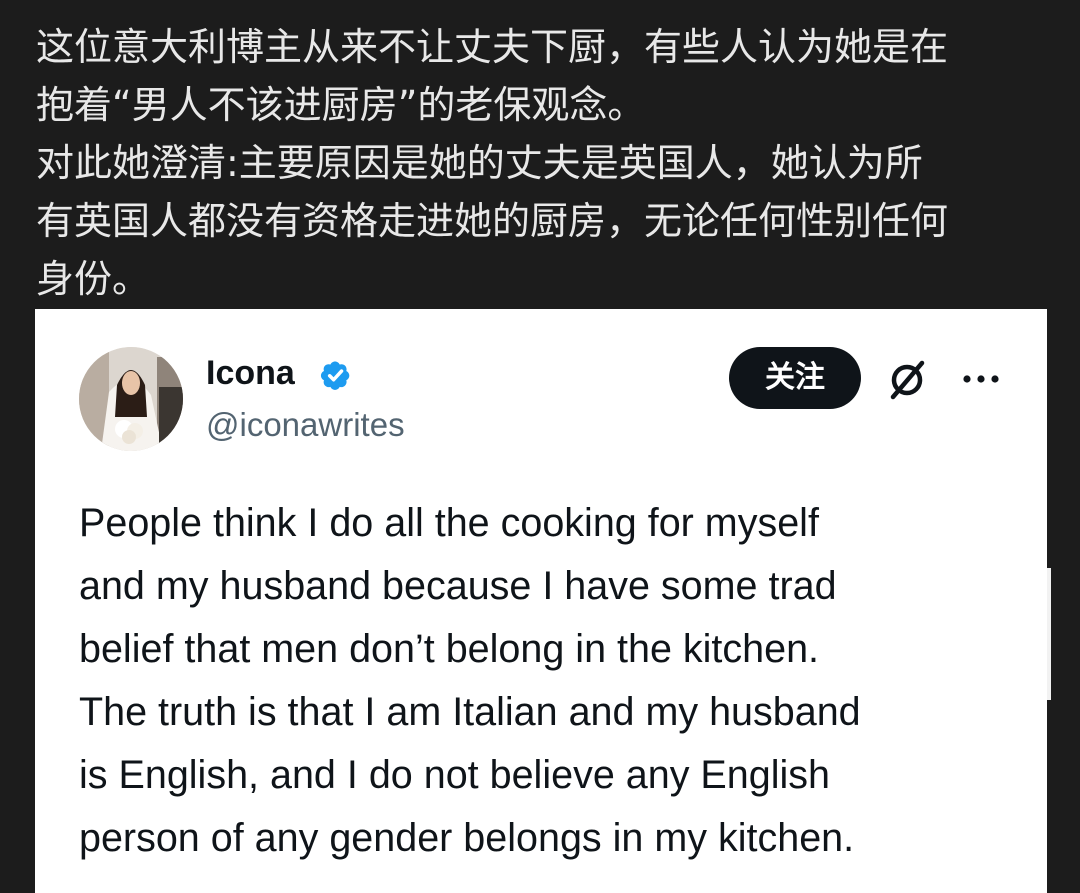  Describe the element at coordinates (93, 279) in the screenshot. I see `caption-line: 身份。` at that location.